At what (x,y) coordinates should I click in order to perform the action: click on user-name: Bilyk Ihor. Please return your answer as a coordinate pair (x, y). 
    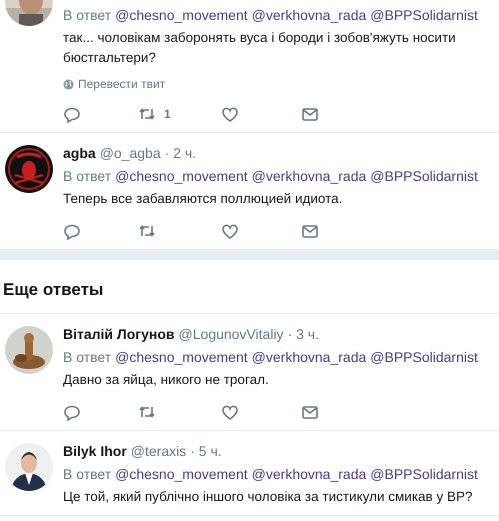
    Looking at the image, I should click on (95, 451).